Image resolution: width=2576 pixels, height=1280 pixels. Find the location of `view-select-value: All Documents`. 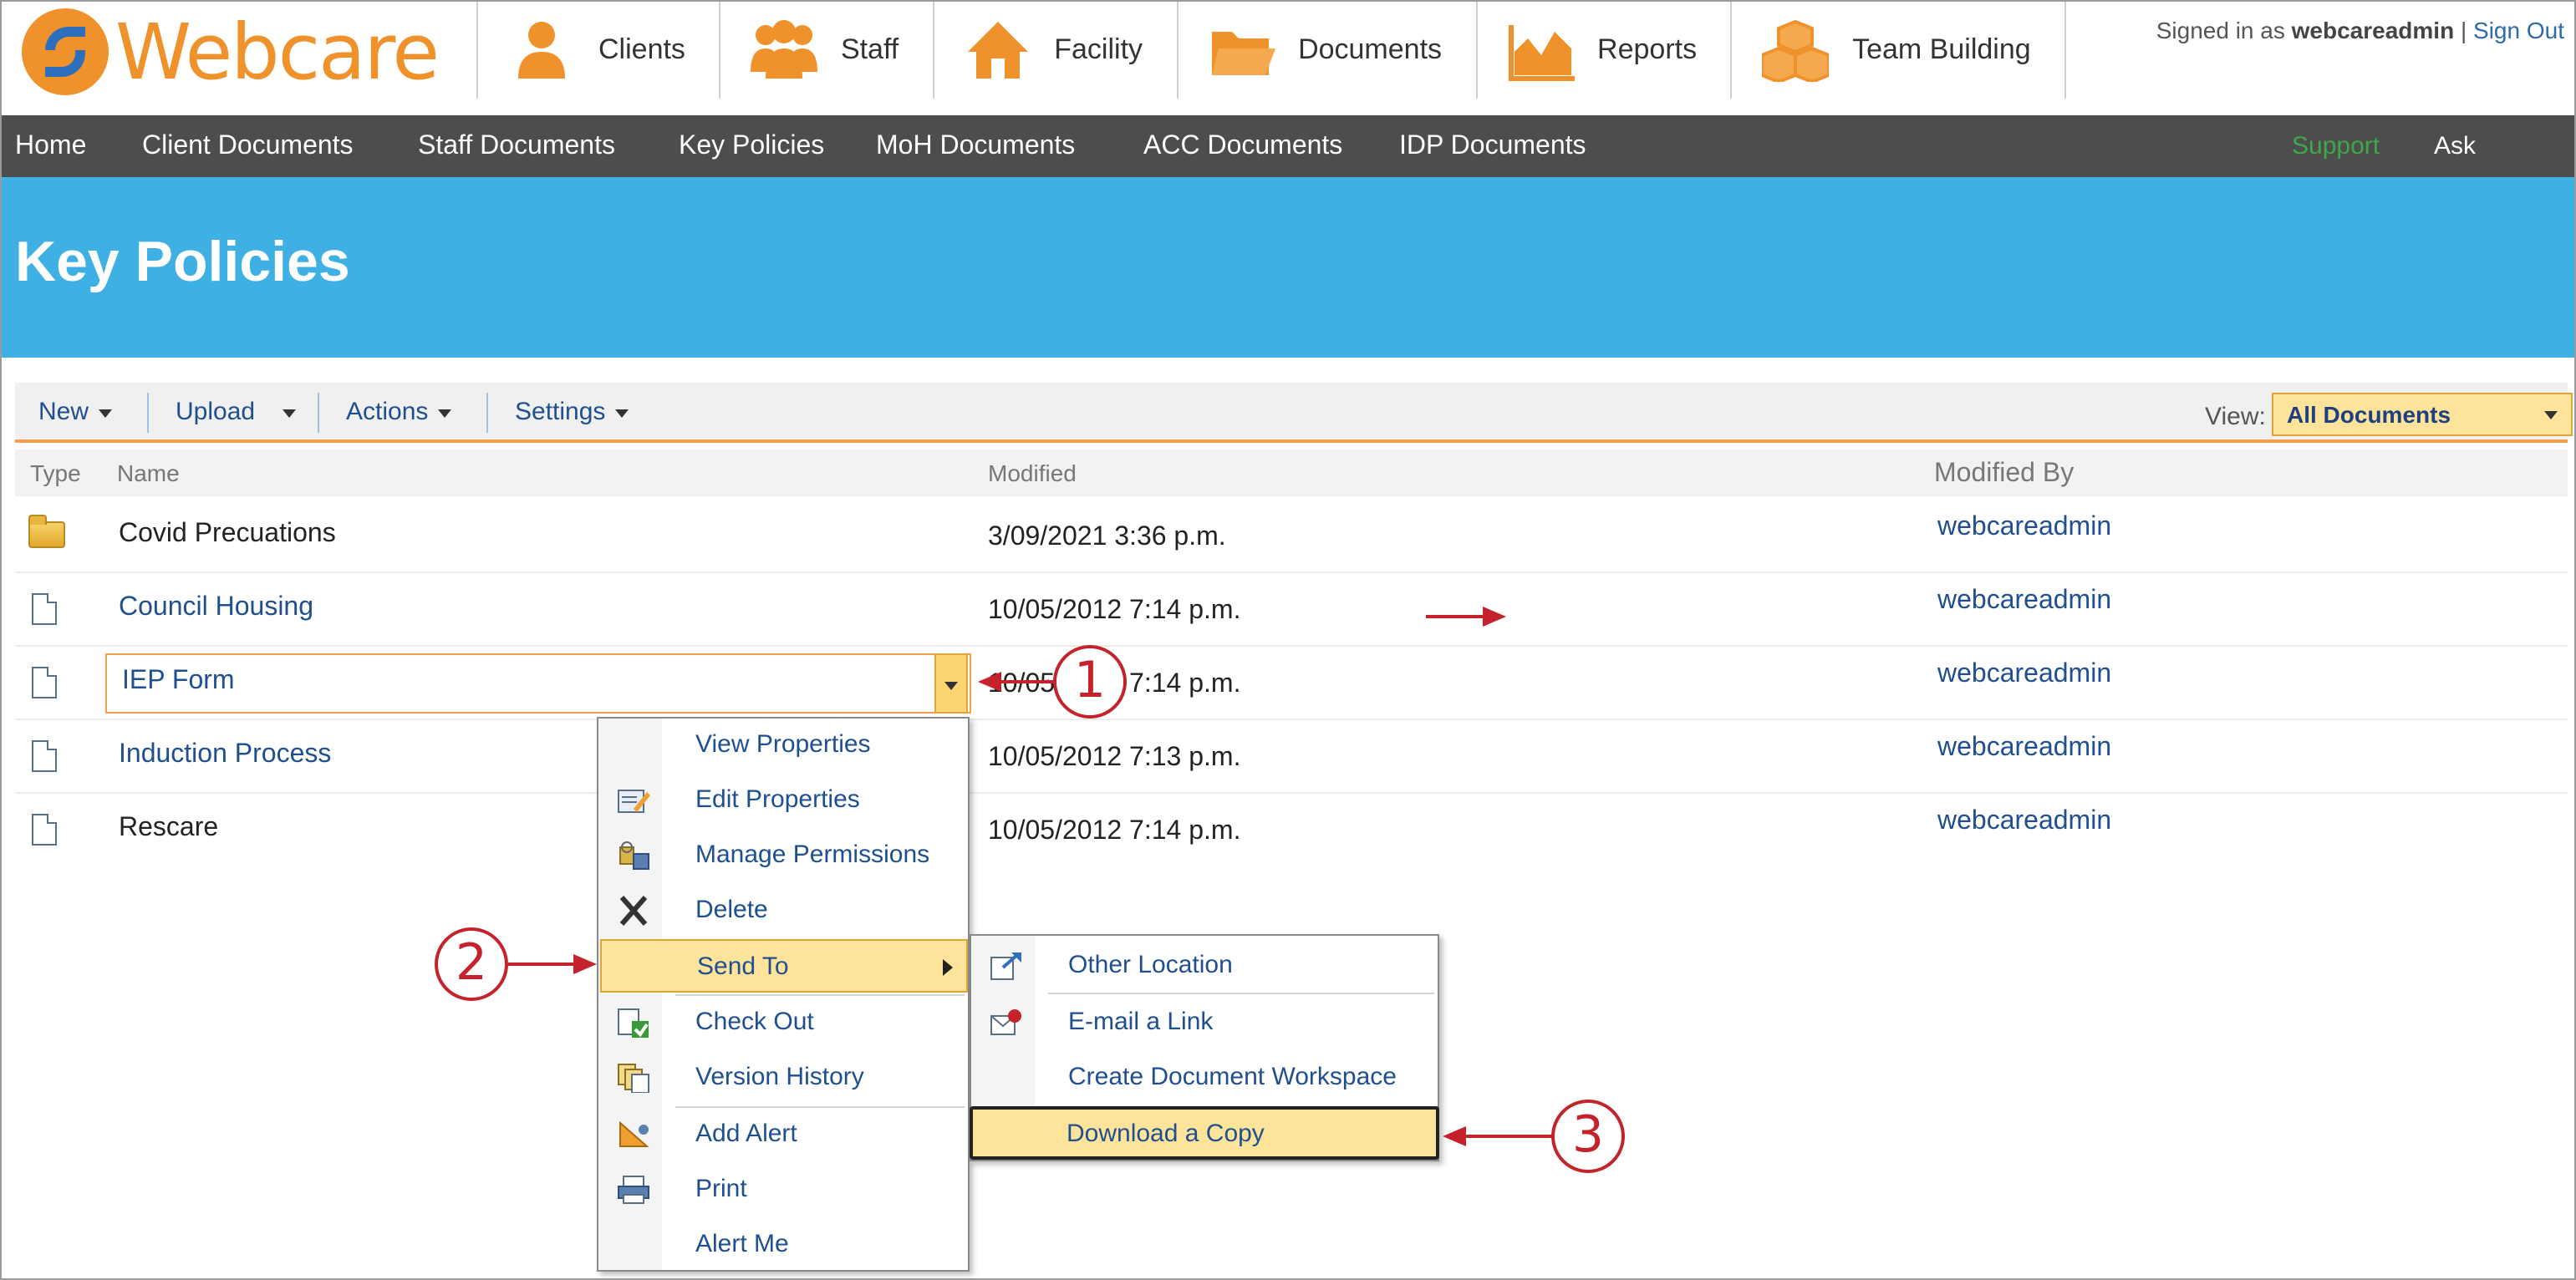

view-select-value: All Documents is located at coordinates (2369, 414).